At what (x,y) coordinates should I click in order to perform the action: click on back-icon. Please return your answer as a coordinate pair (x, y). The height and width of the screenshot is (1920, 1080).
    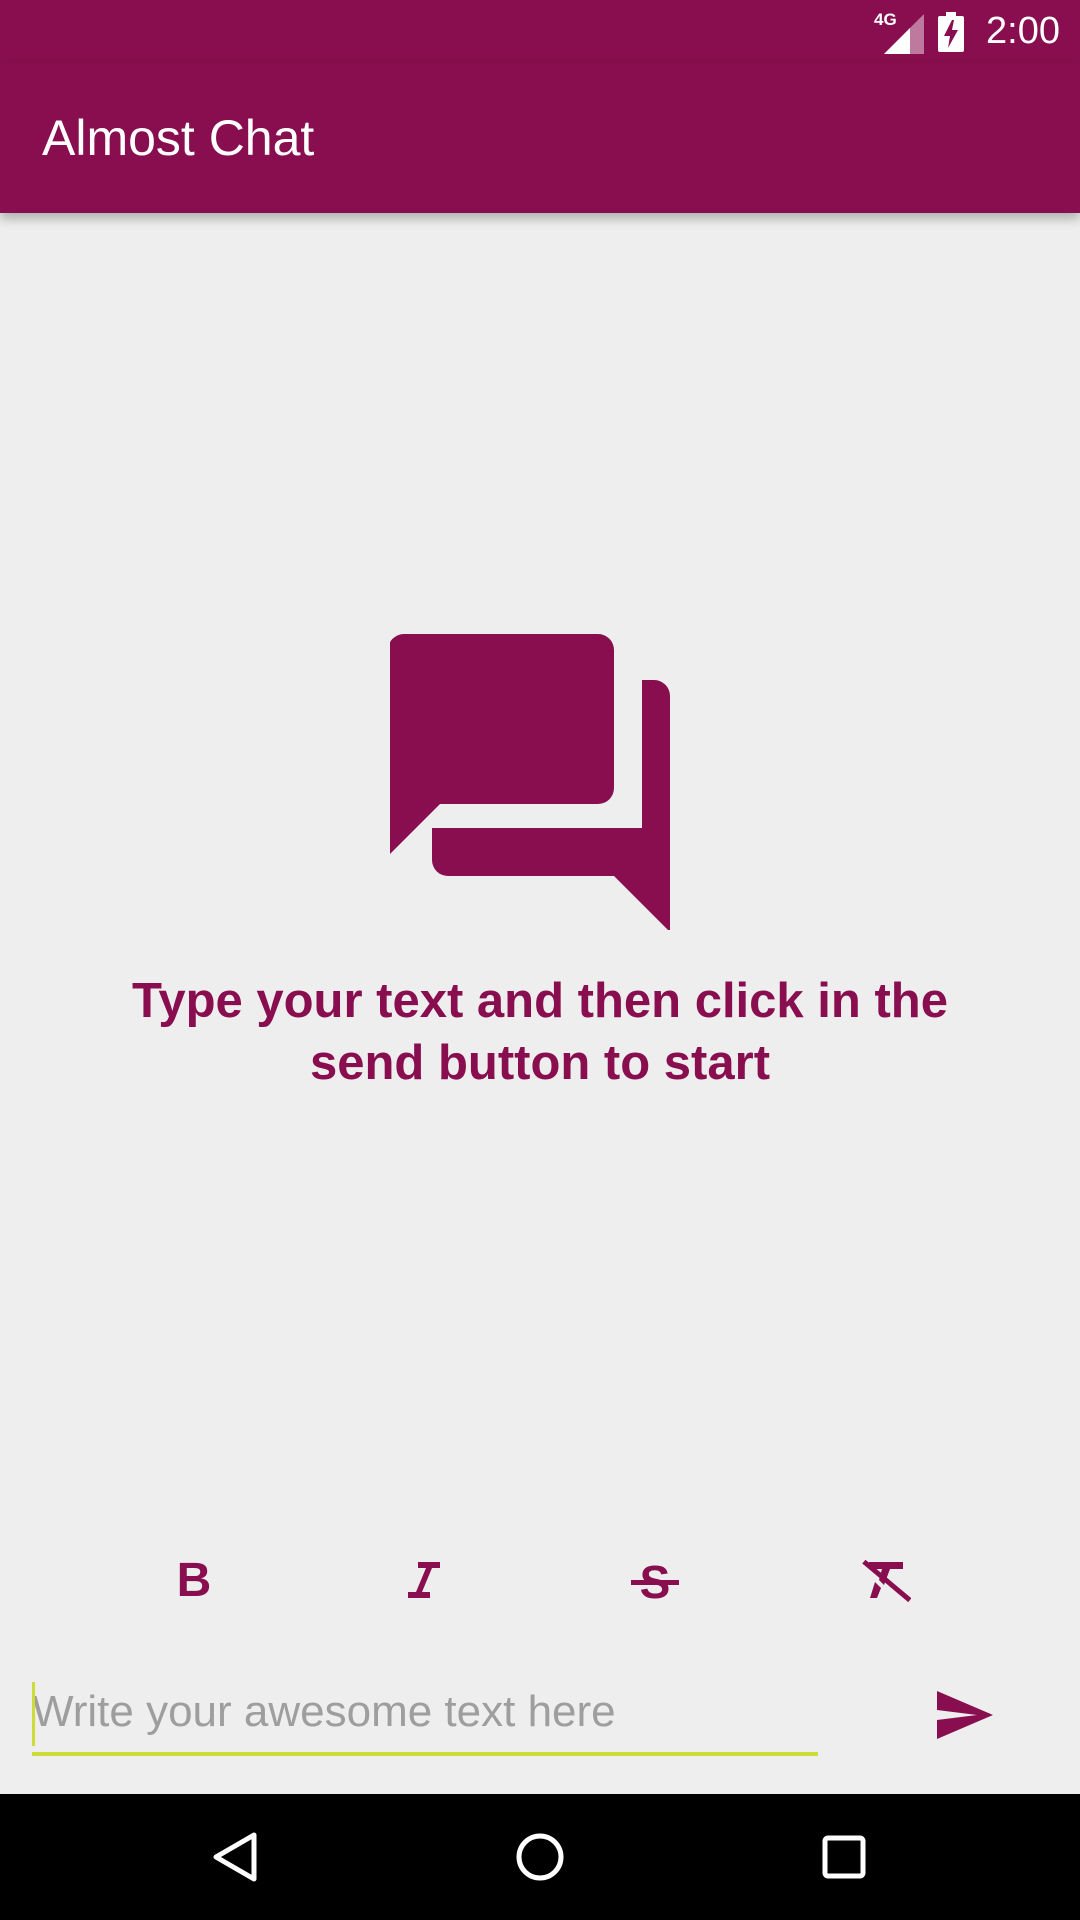
    Looking at the image, I should click on (235, 1857).